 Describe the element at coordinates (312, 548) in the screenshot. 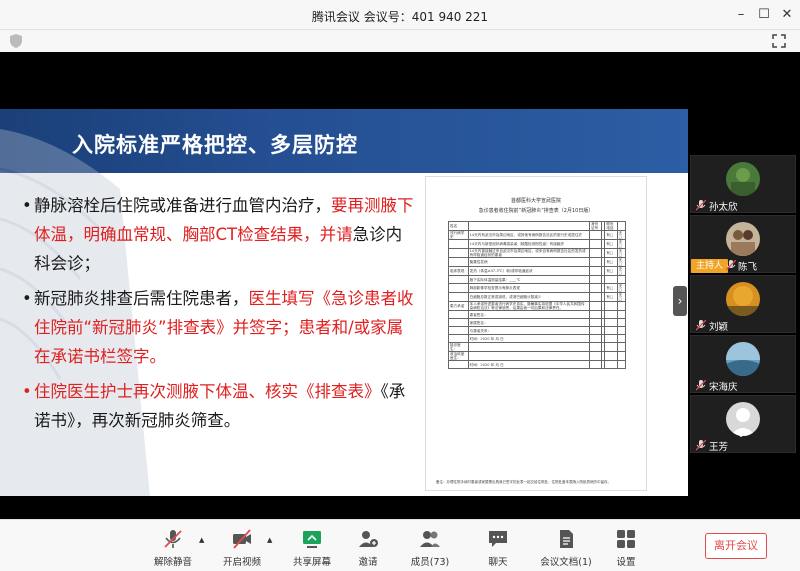

I see `share-screen-button: 共享屏幕` at that location.